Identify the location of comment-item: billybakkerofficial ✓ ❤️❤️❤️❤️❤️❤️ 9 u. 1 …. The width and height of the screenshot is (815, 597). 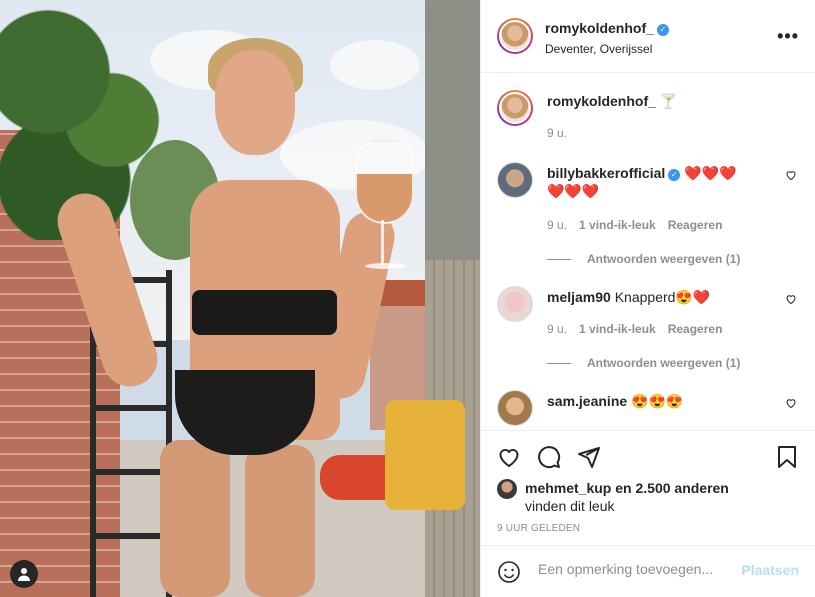
(647, 217).